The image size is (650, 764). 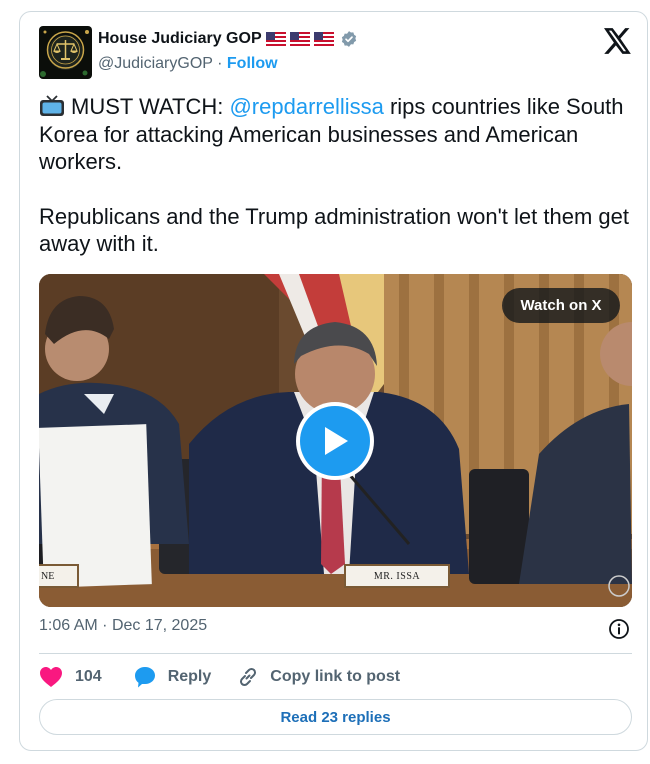 I want to click on copy-link-button: Copy link to post, so click(x=318, y=677).